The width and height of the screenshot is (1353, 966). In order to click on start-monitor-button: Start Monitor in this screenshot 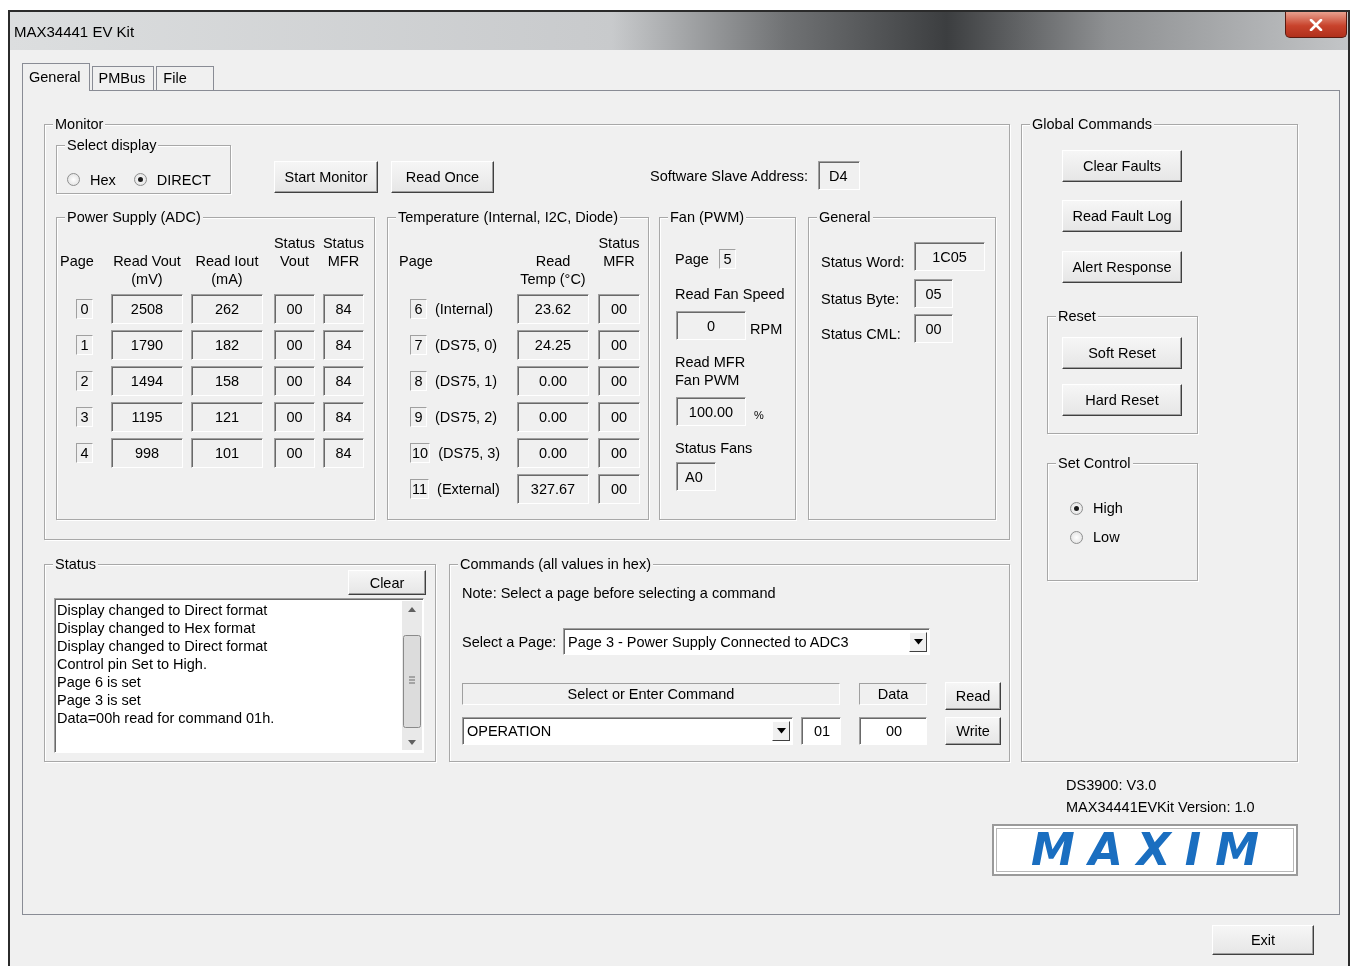, I will do `click(326, 177)`.